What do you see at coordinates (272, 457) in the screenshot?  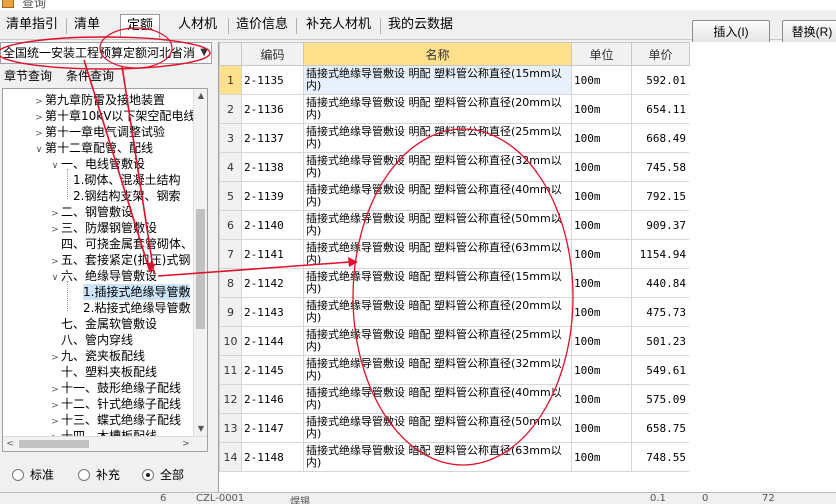 I see `row-code: 2-1148` at bounding box center [272, 457].